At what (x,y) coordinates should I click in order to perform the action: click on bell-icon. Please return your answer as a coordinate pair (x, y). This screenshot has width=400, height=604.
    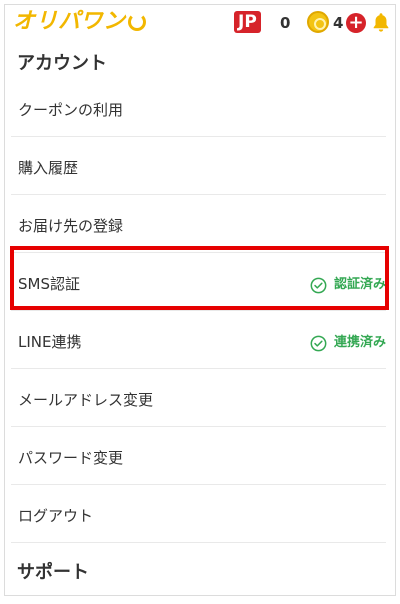
    Looking at the image, I should click on (381, 22).